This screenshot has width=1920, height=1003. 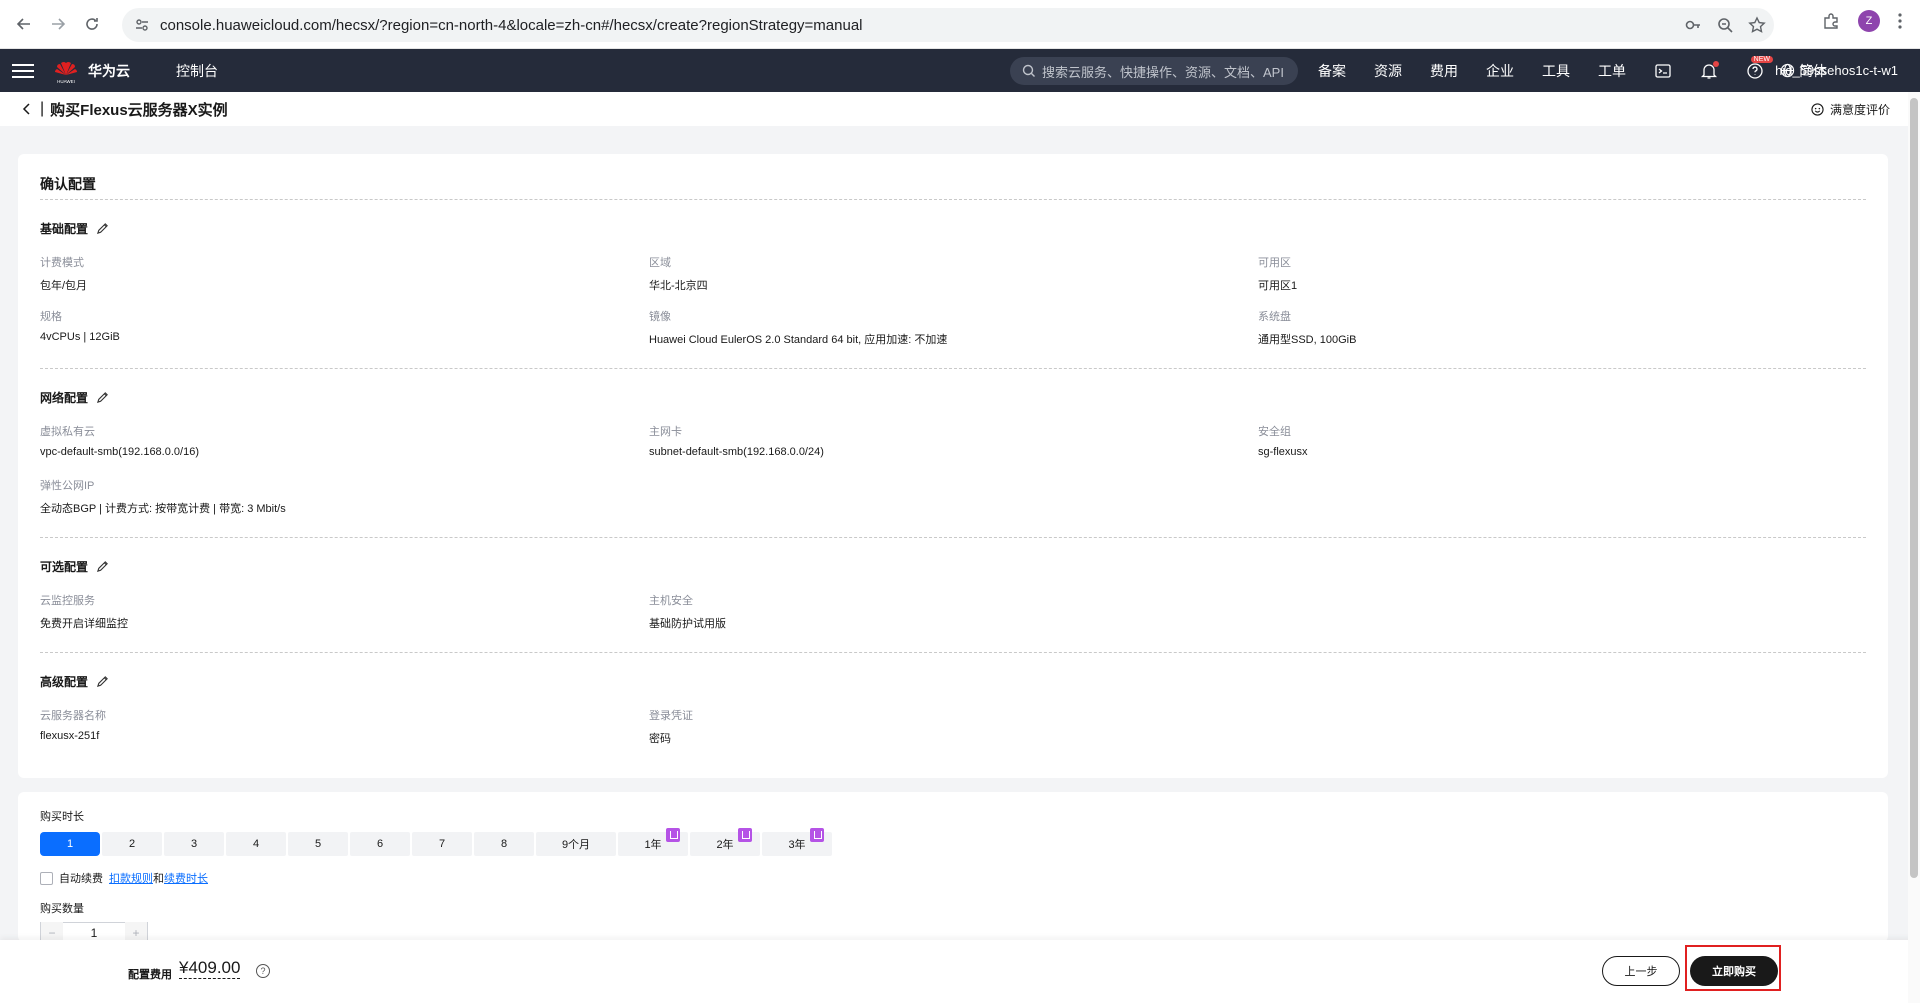 I want to click on deduction-rule-link: 扣款规则, so click(x=131, y=879).